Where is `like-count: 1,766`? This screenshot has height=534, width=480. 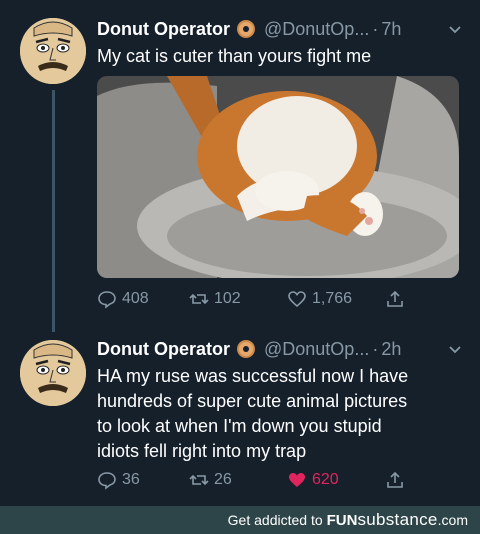 like-count: 1,766 is located at coordinates (332, 298).